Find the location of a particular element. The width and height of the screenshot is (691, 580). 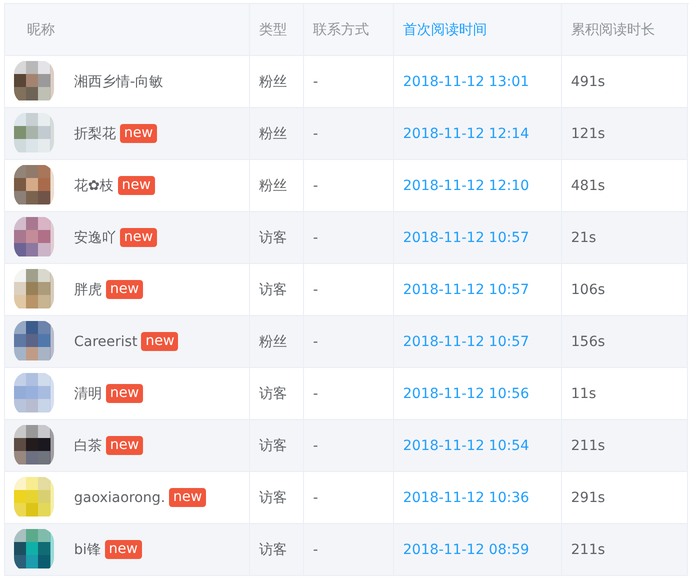

first-read-time: 2018-11-12 12:10 is located at coordinates (466, 186).